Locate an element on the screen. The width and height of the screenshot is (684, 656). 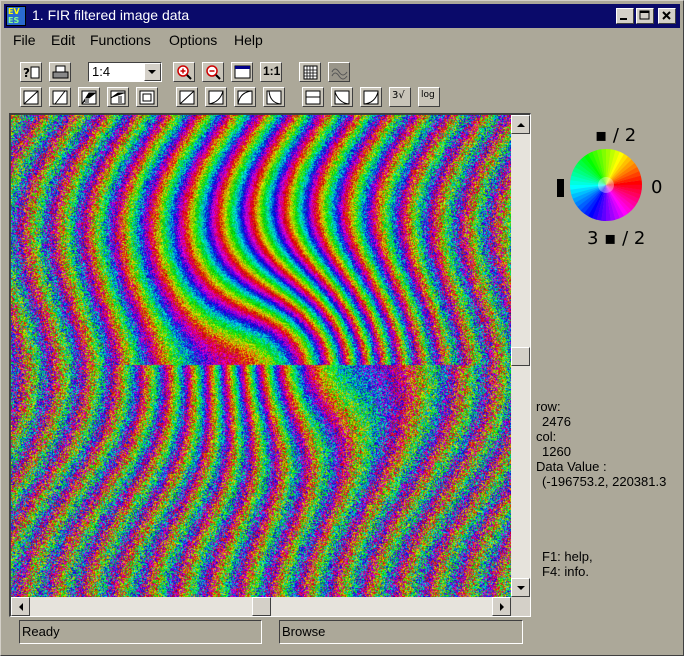
arrow-down-icon is located at coordinates (521, 588).